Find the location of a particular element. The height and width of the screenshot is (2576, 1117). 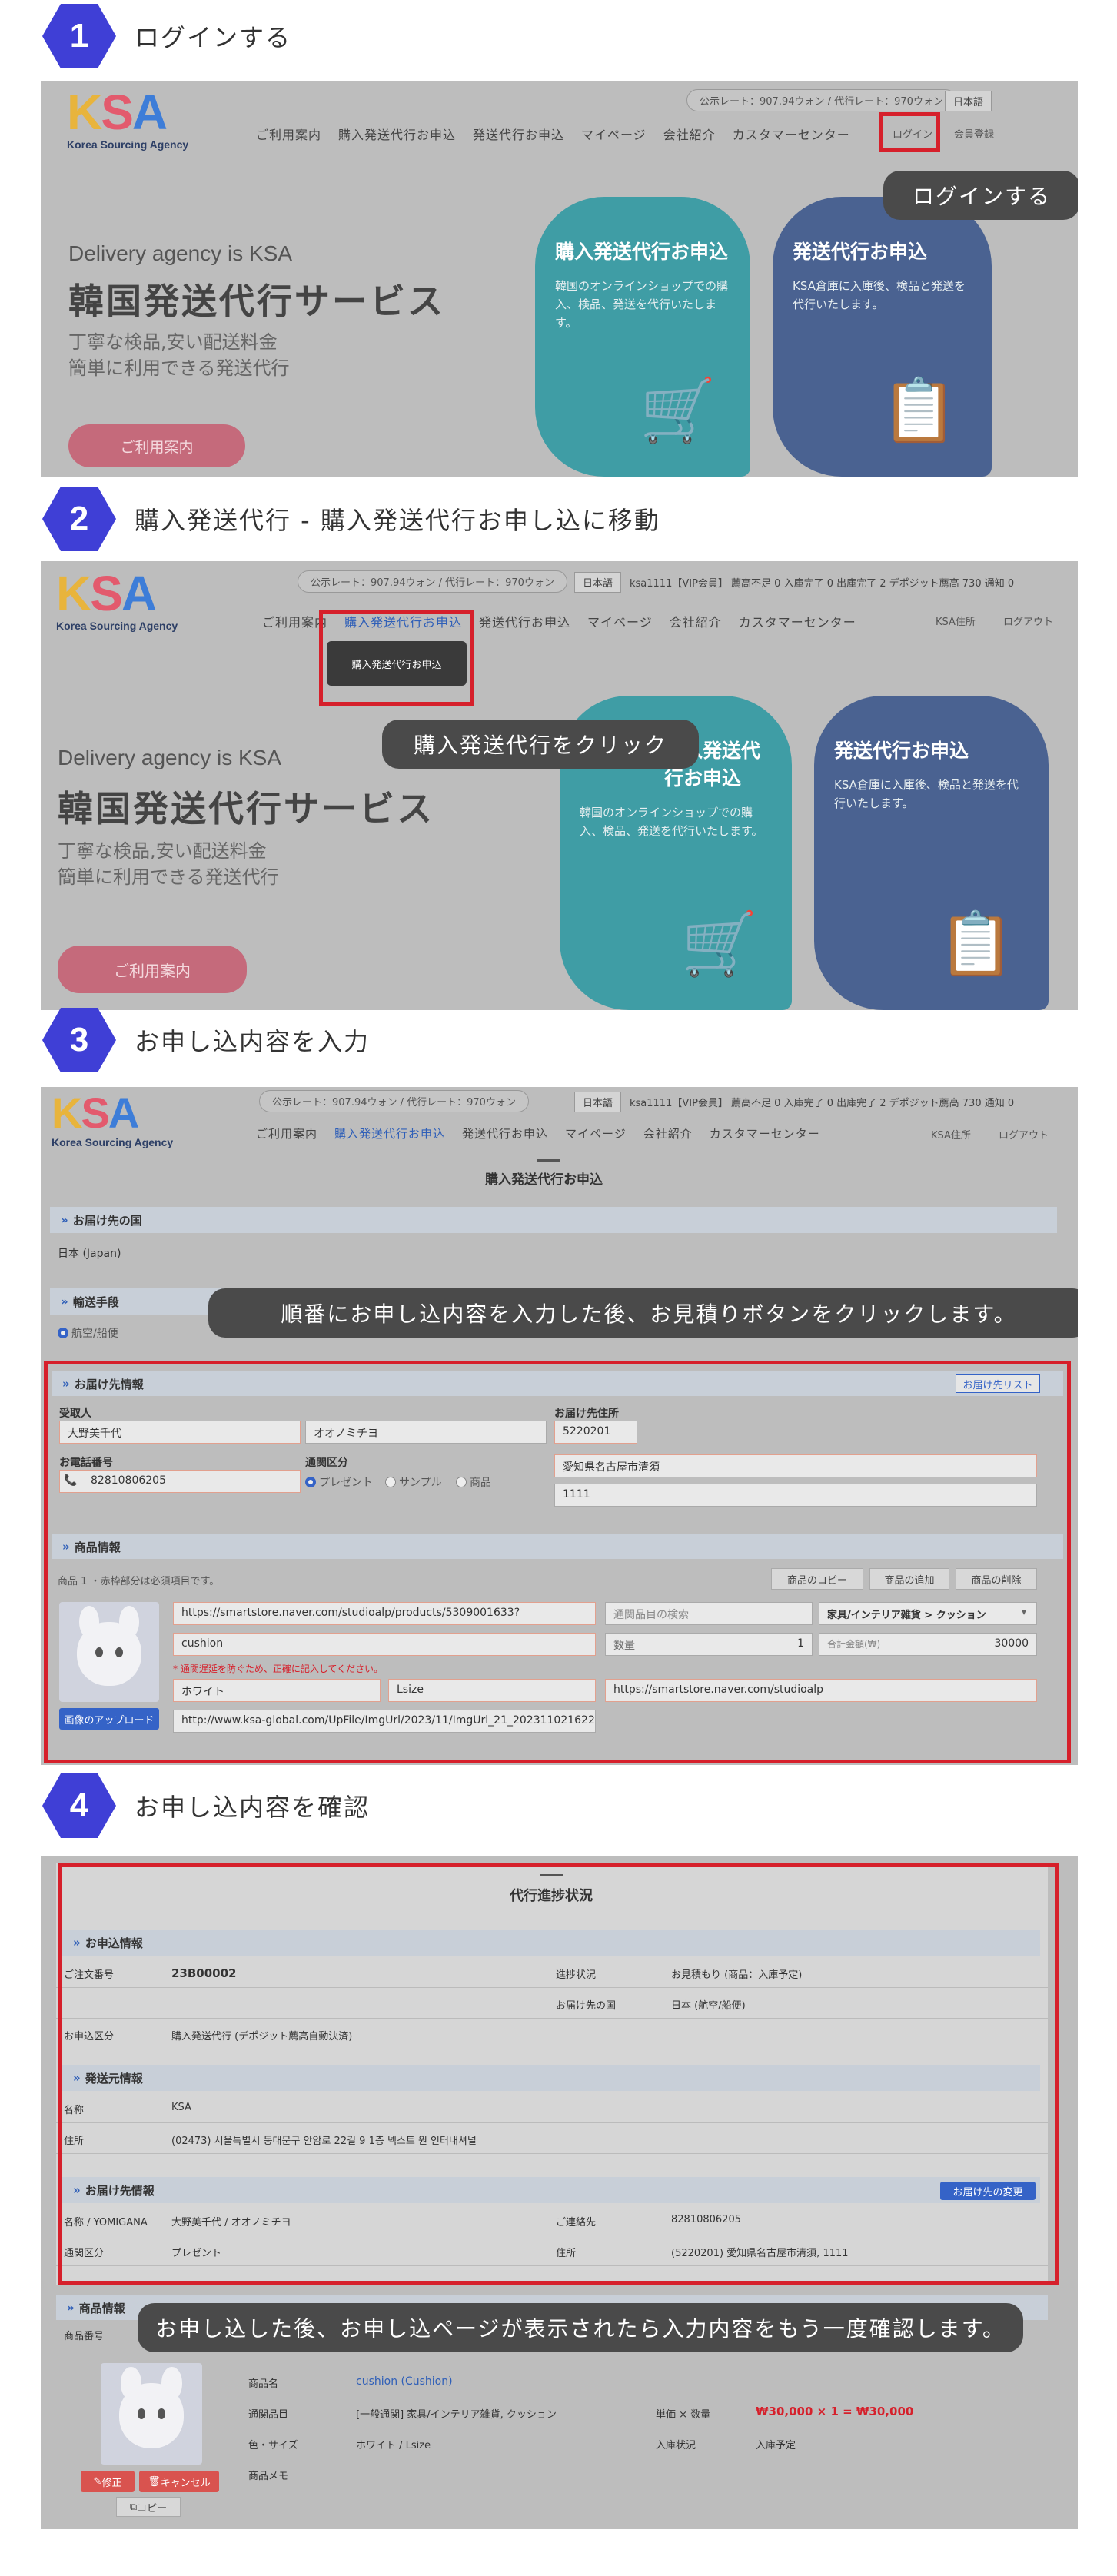

hero-line-1: 丁寧な検品,安い配送料金 is located at coordinates (162, 851).